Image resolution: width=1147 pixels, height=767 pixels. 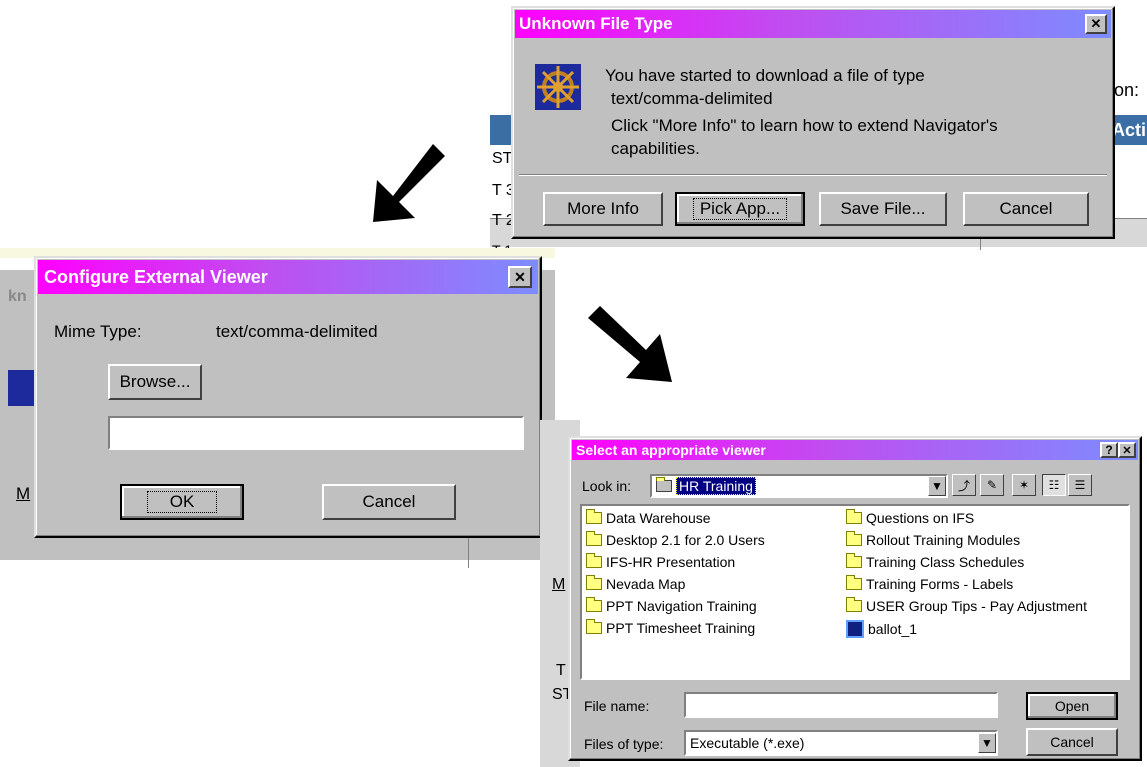 What do you see at coordinates (935, 561) in the screenshot?
I see `list-item: Training Class Schedules` at bounding box center [935, 561].